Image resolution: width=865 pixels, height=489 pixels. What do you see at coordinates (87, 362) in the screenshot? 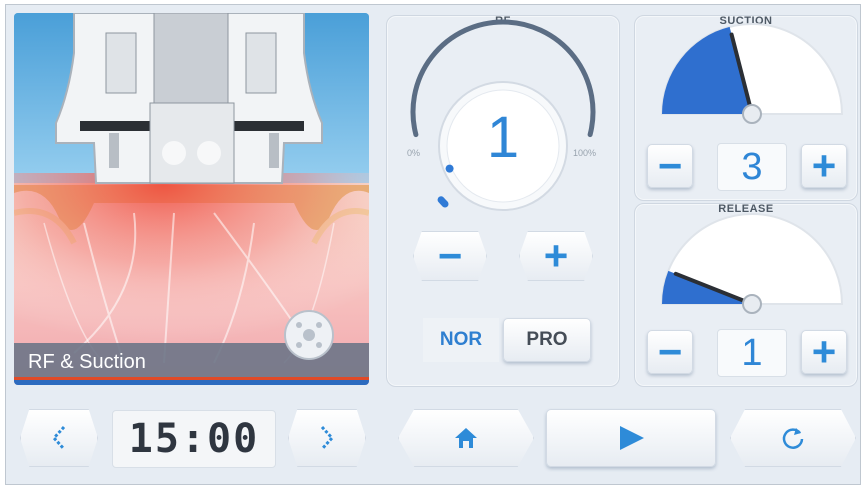
I see `illustration-caption: RF & Suction` at bounding box center [87, 362].